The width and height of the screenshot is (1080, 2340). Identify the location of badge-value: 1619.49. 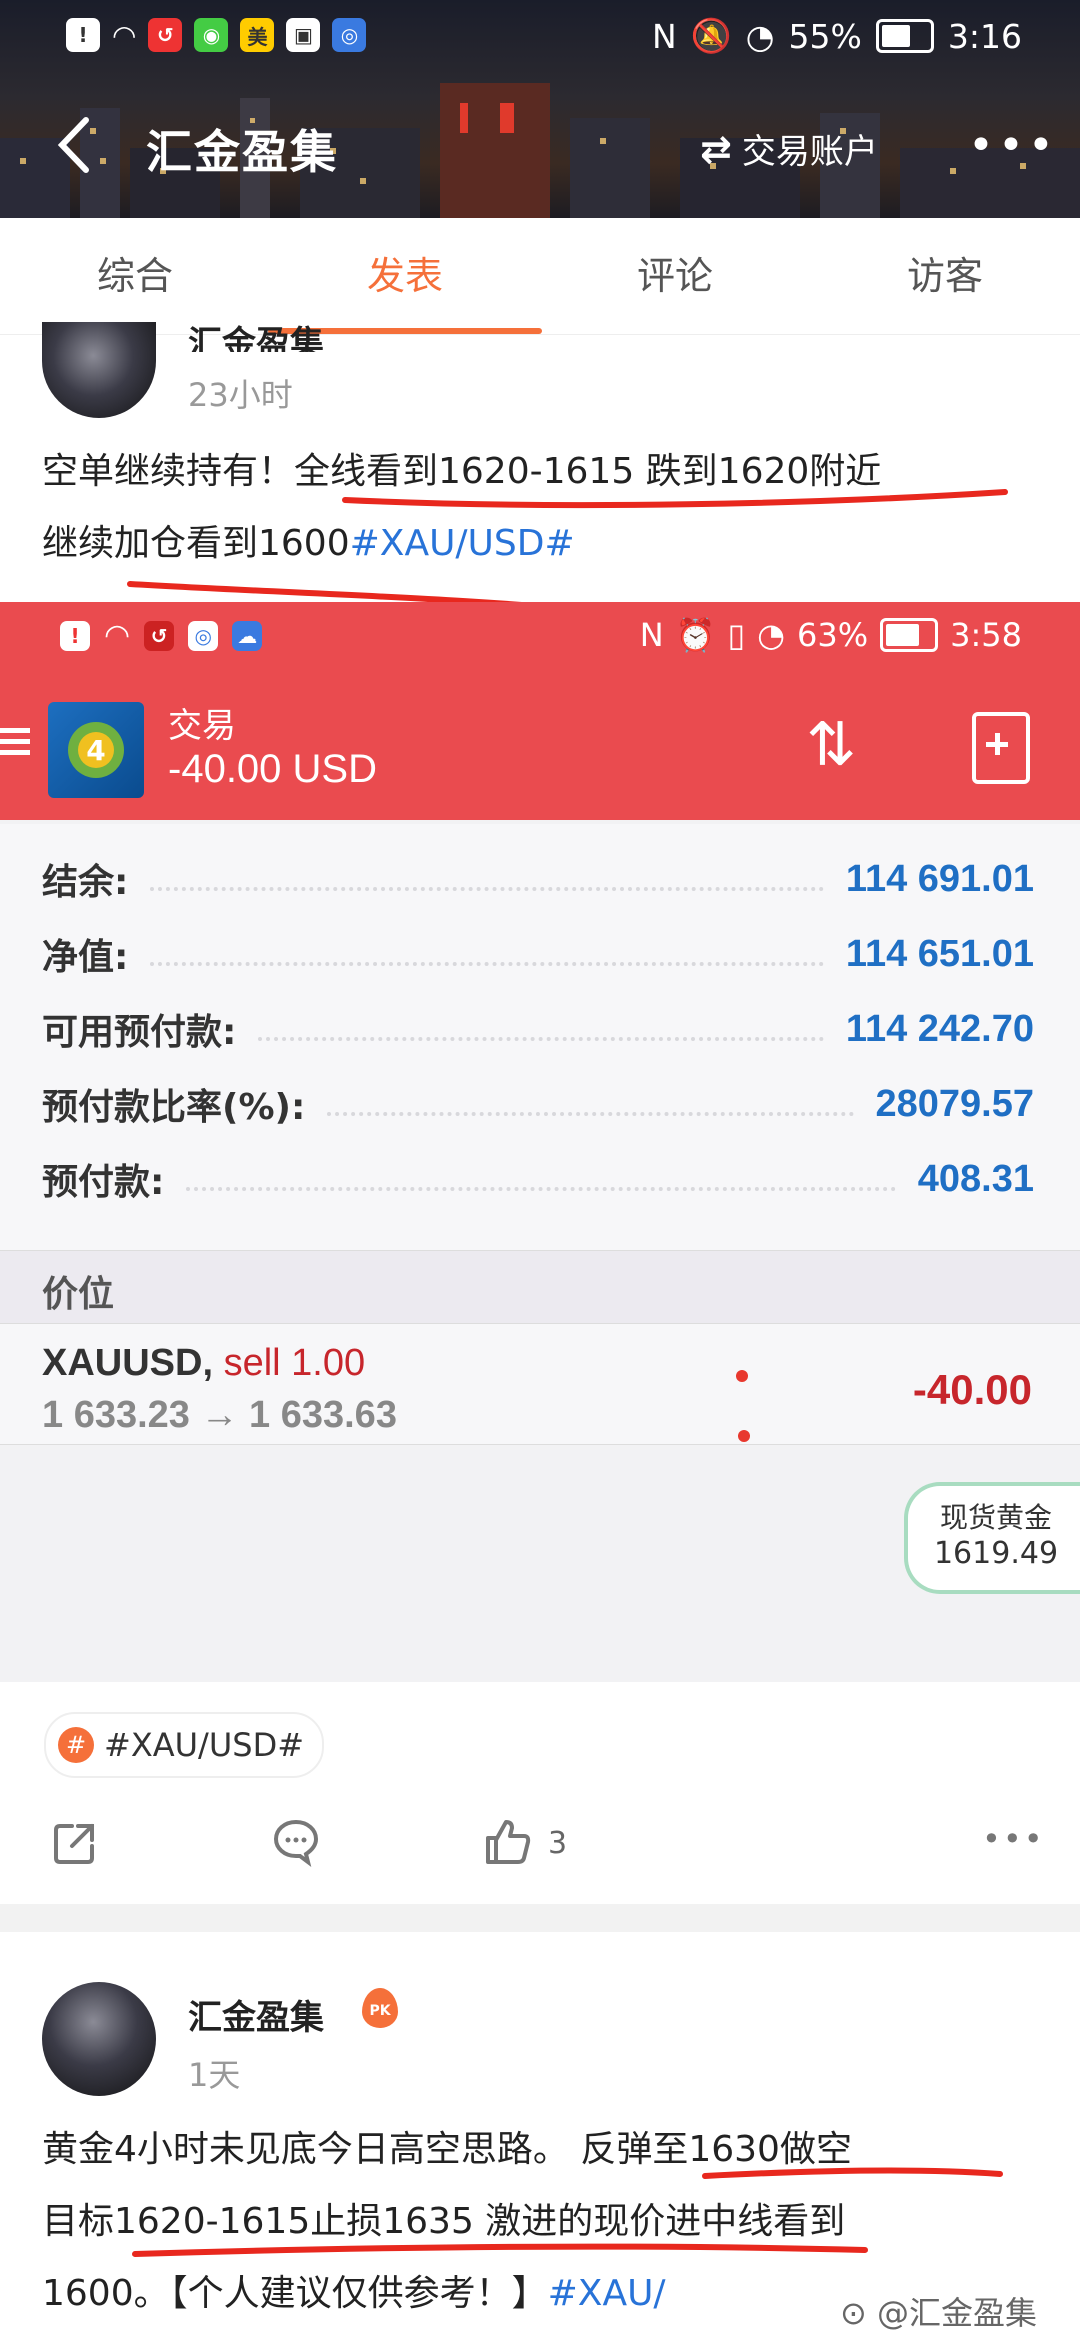
(996, 1553).